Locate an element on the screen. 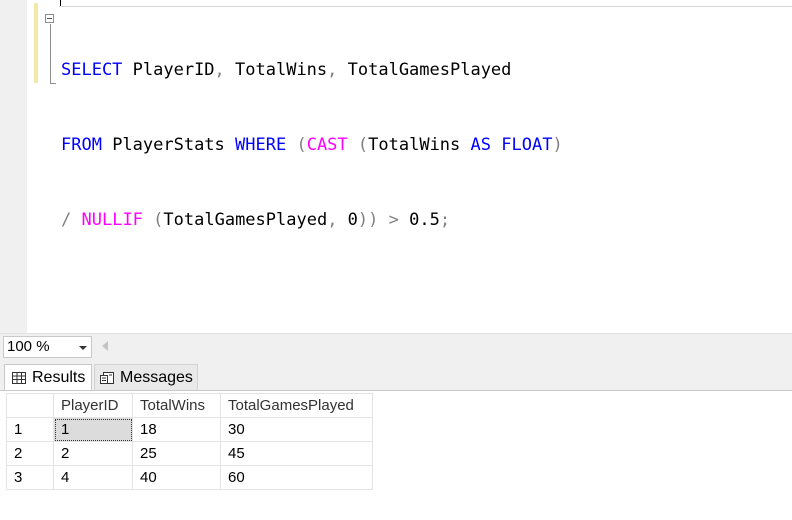 The width and height of the screenshot is (792, 520). code-token: )) is located at coordinates (368, 220).